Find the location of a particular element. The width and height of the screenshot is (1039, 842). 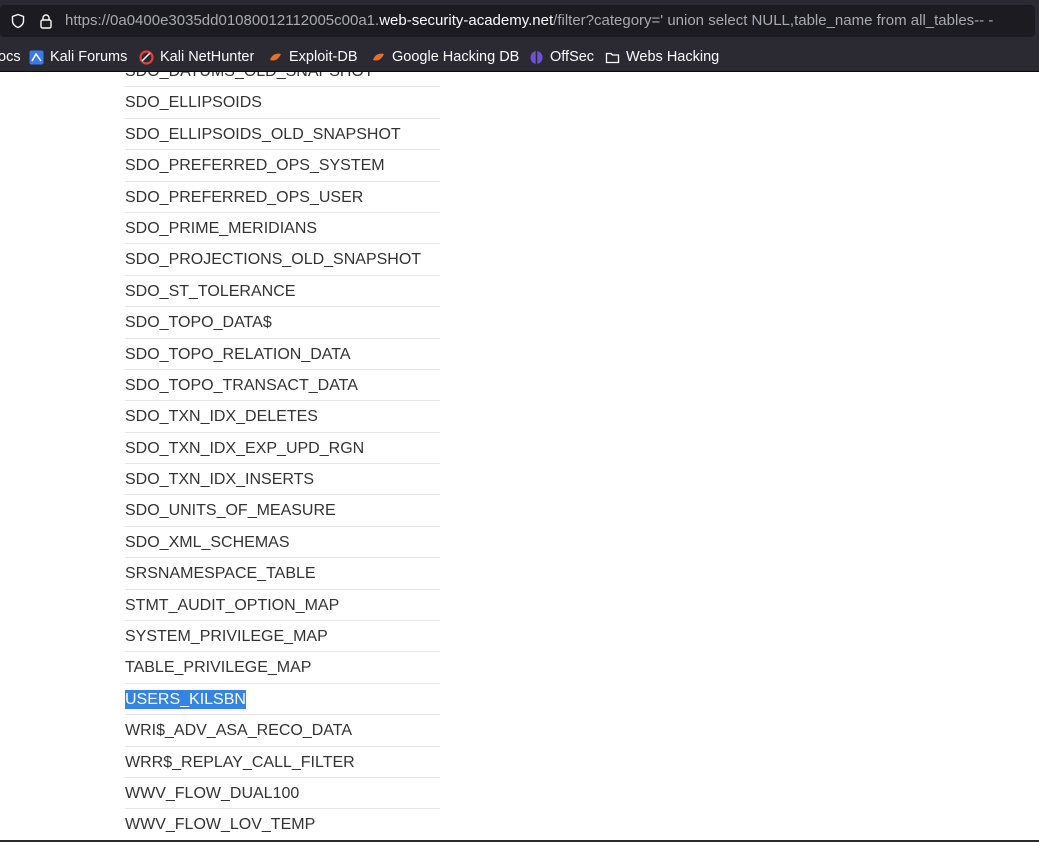

table-row: TABLE_PRIVILEGE_MAP is located at coordinates (282, 668).